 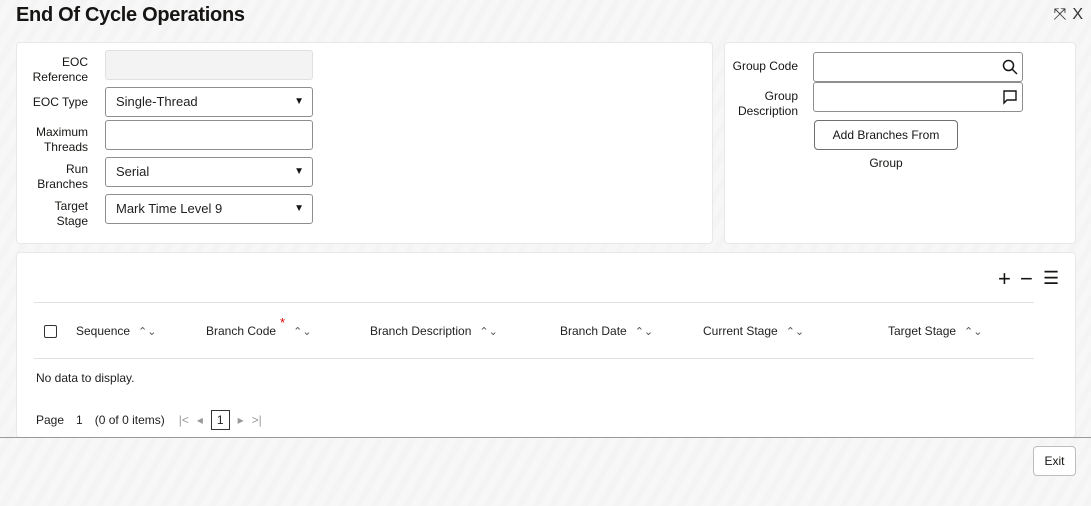 I want to click on col-branch-description: Branch Description ⌃⌄, so click(x=457, y=330).